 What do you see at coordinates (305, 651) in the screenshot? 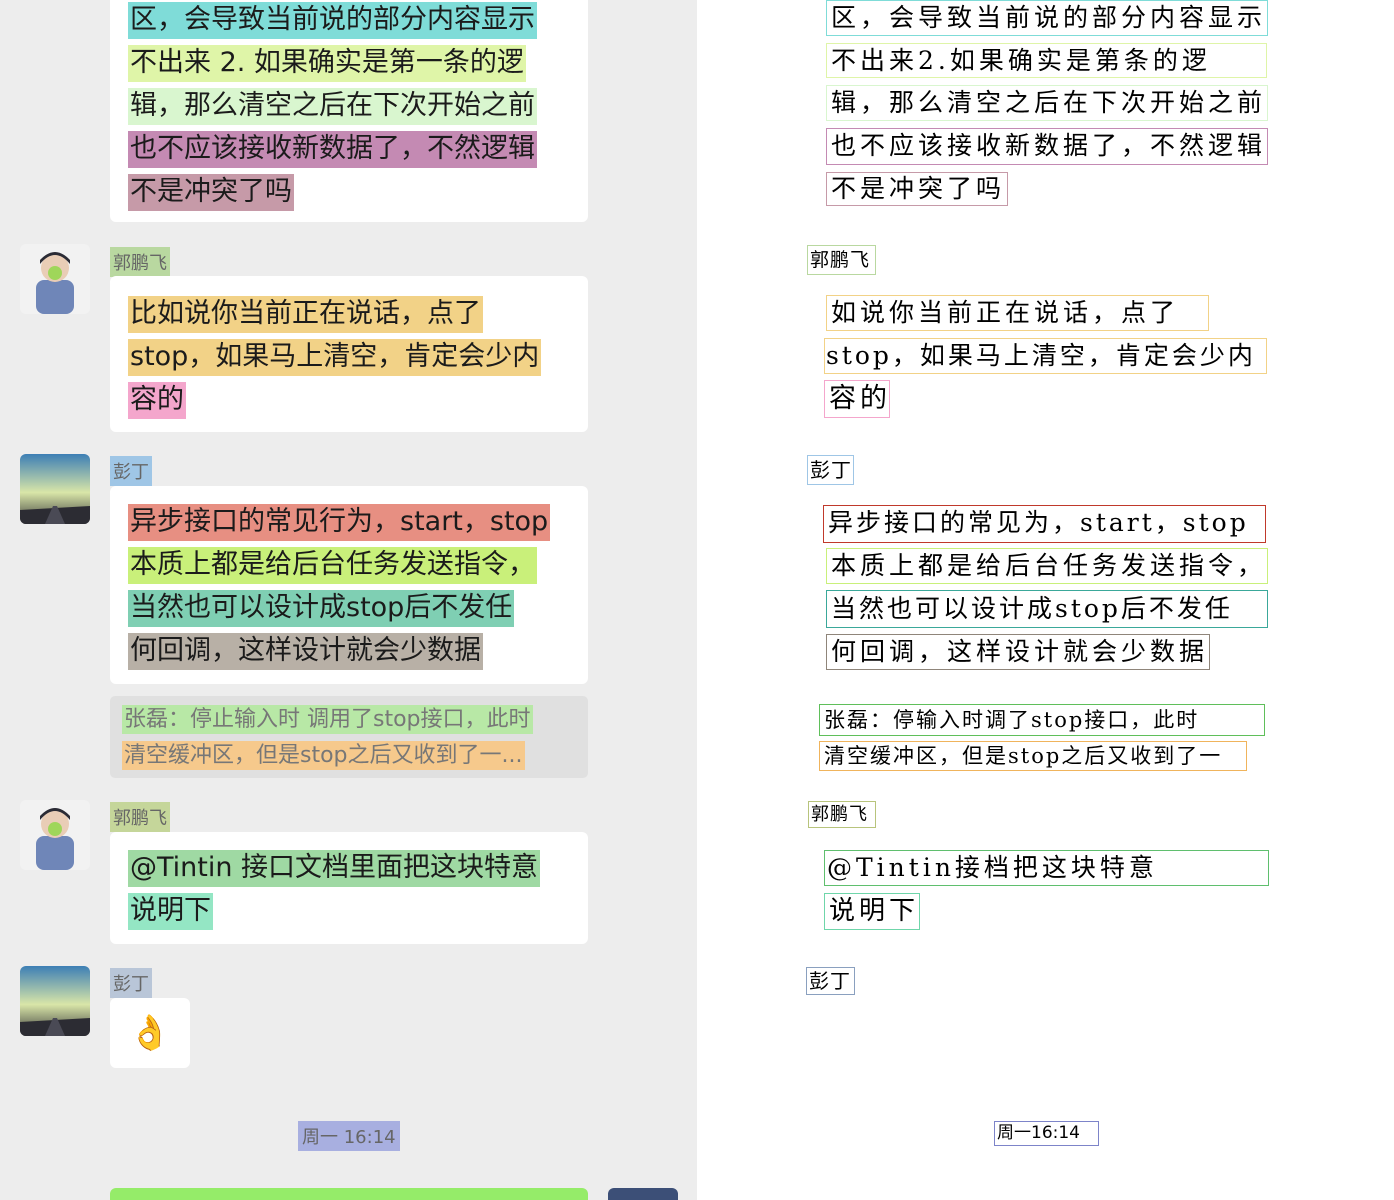
I see `message-line: 何回调，这样设计就会少数据` at bounding box center [305, 651].